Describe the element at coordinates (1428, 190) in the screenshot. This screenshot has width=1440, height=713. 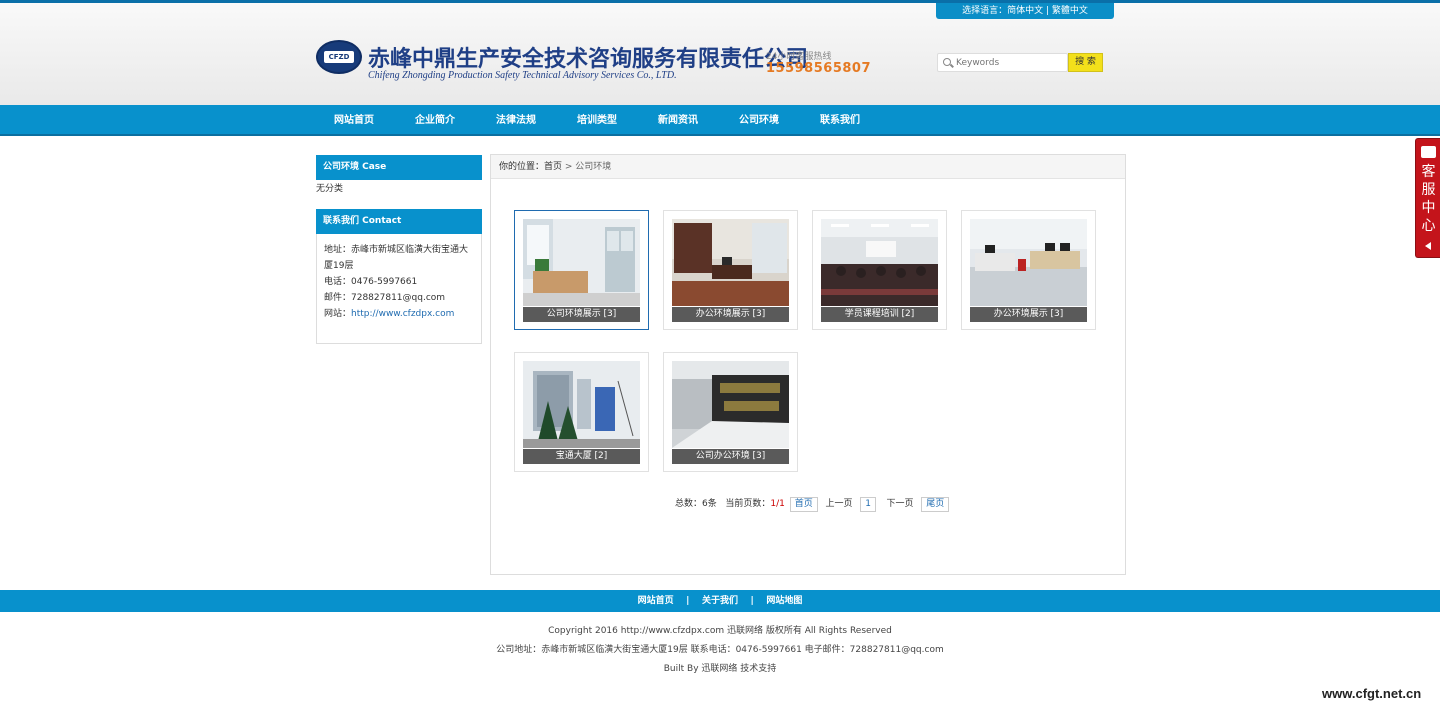
I see `service-char: 服` at that location.